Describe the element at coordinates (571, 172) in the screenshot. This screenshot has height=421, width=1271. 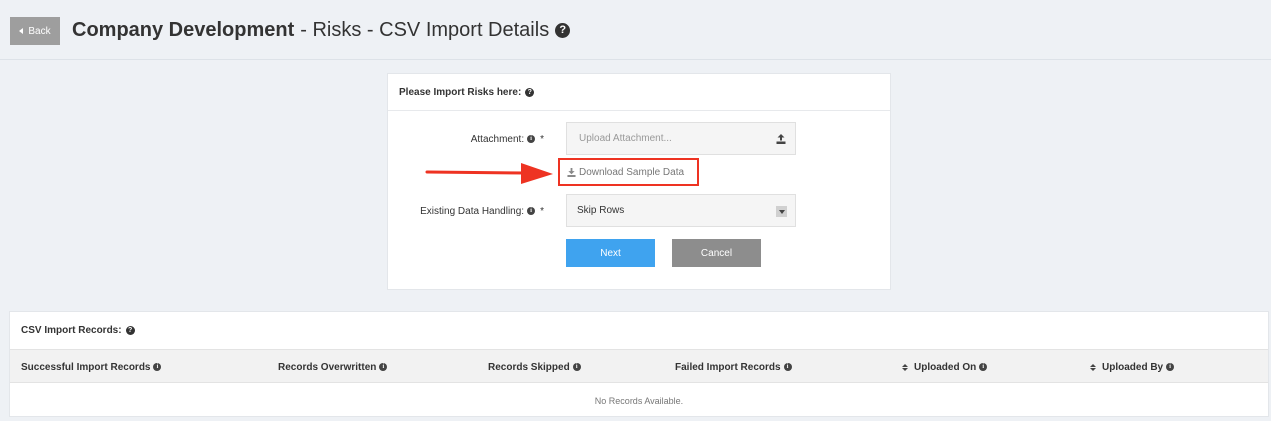
I see `download-icon` at that location.